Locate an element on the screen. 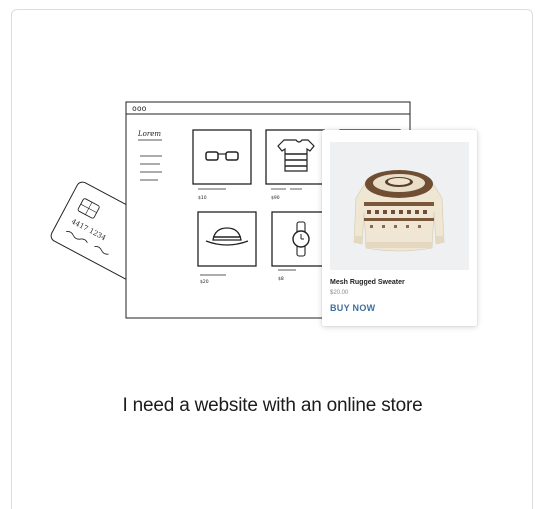  product-image is located at coordinates (399, 206).